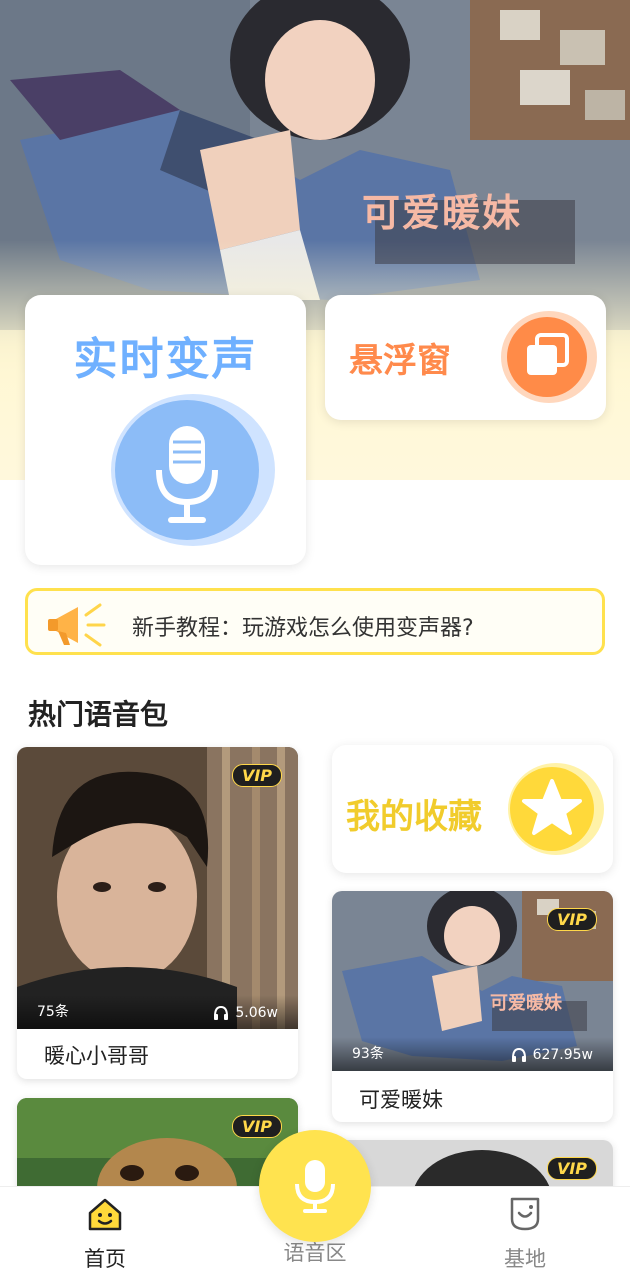 The width and height of the screenshot is (630, 1280). What do you see at coordinates (465, 357) in the screenshot?
I see `floating-window-card: 悬浮窗` at bounding box center [465, 357].